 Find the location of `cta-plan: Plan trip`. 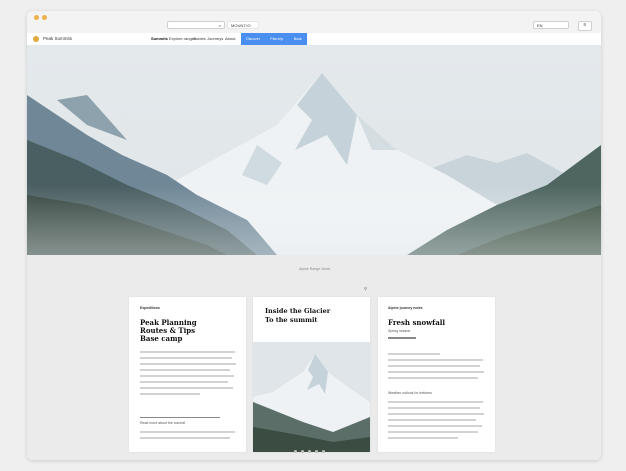

cta-plan: Plan trip is located at coordinates (276, 39).